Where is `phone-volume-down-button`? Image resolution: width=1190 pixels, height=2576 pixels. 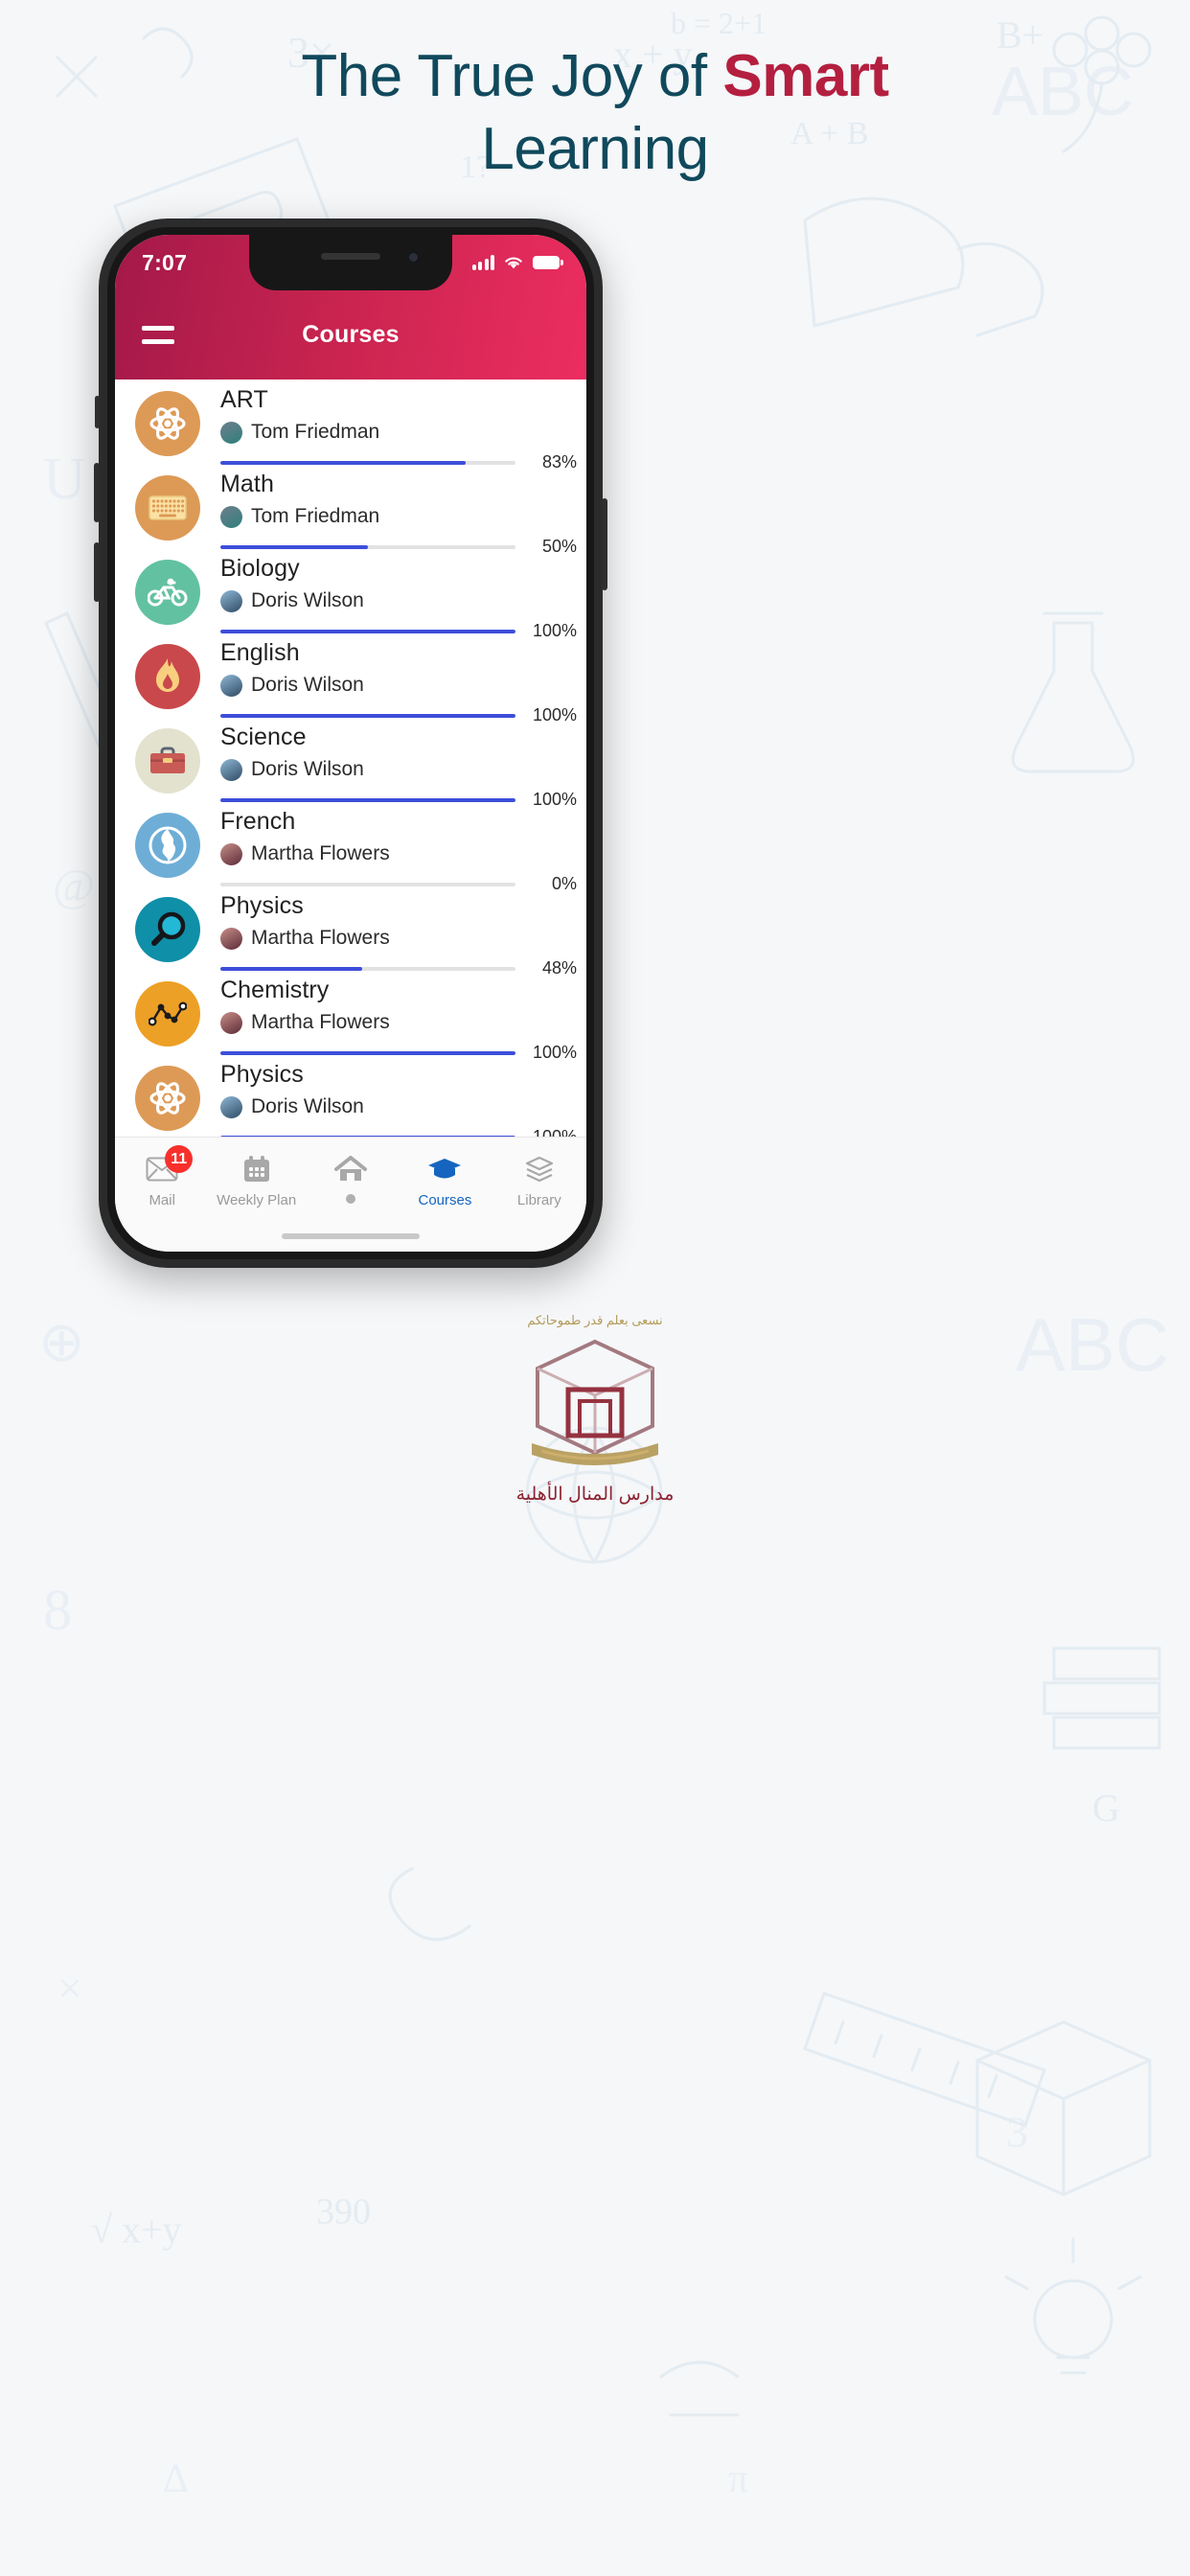
phone-volume-down-button is located at coordinates (97, 572).